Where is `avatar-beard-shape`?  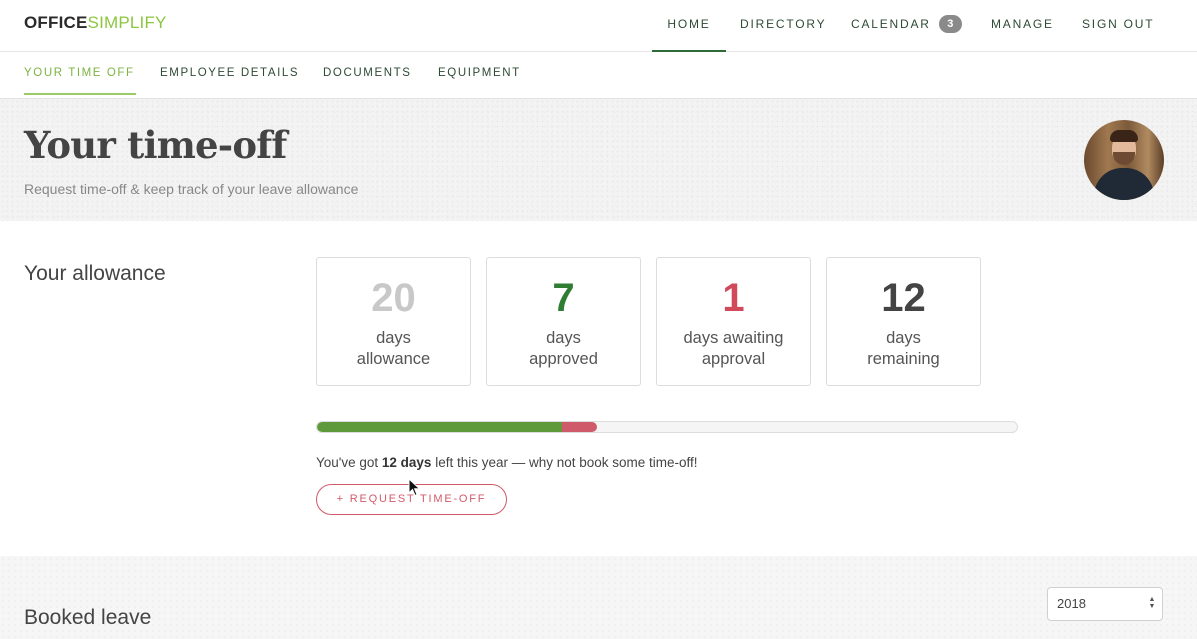 avatar-beard-shape is located at coordinates (1124, 158).